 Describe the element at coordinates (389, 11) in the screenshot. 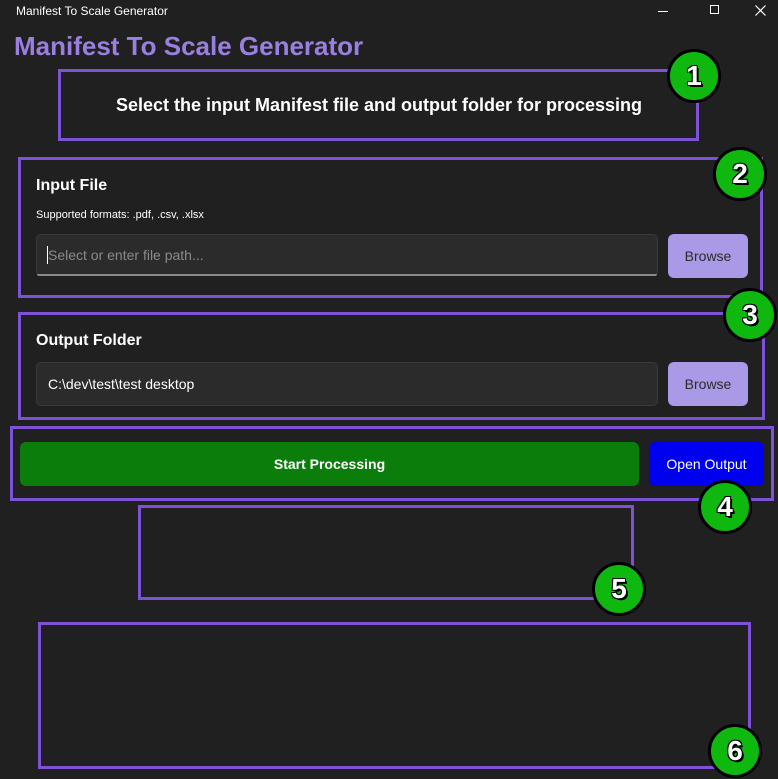

I see `title-bar: Manifest To Scale Generator` at that location.